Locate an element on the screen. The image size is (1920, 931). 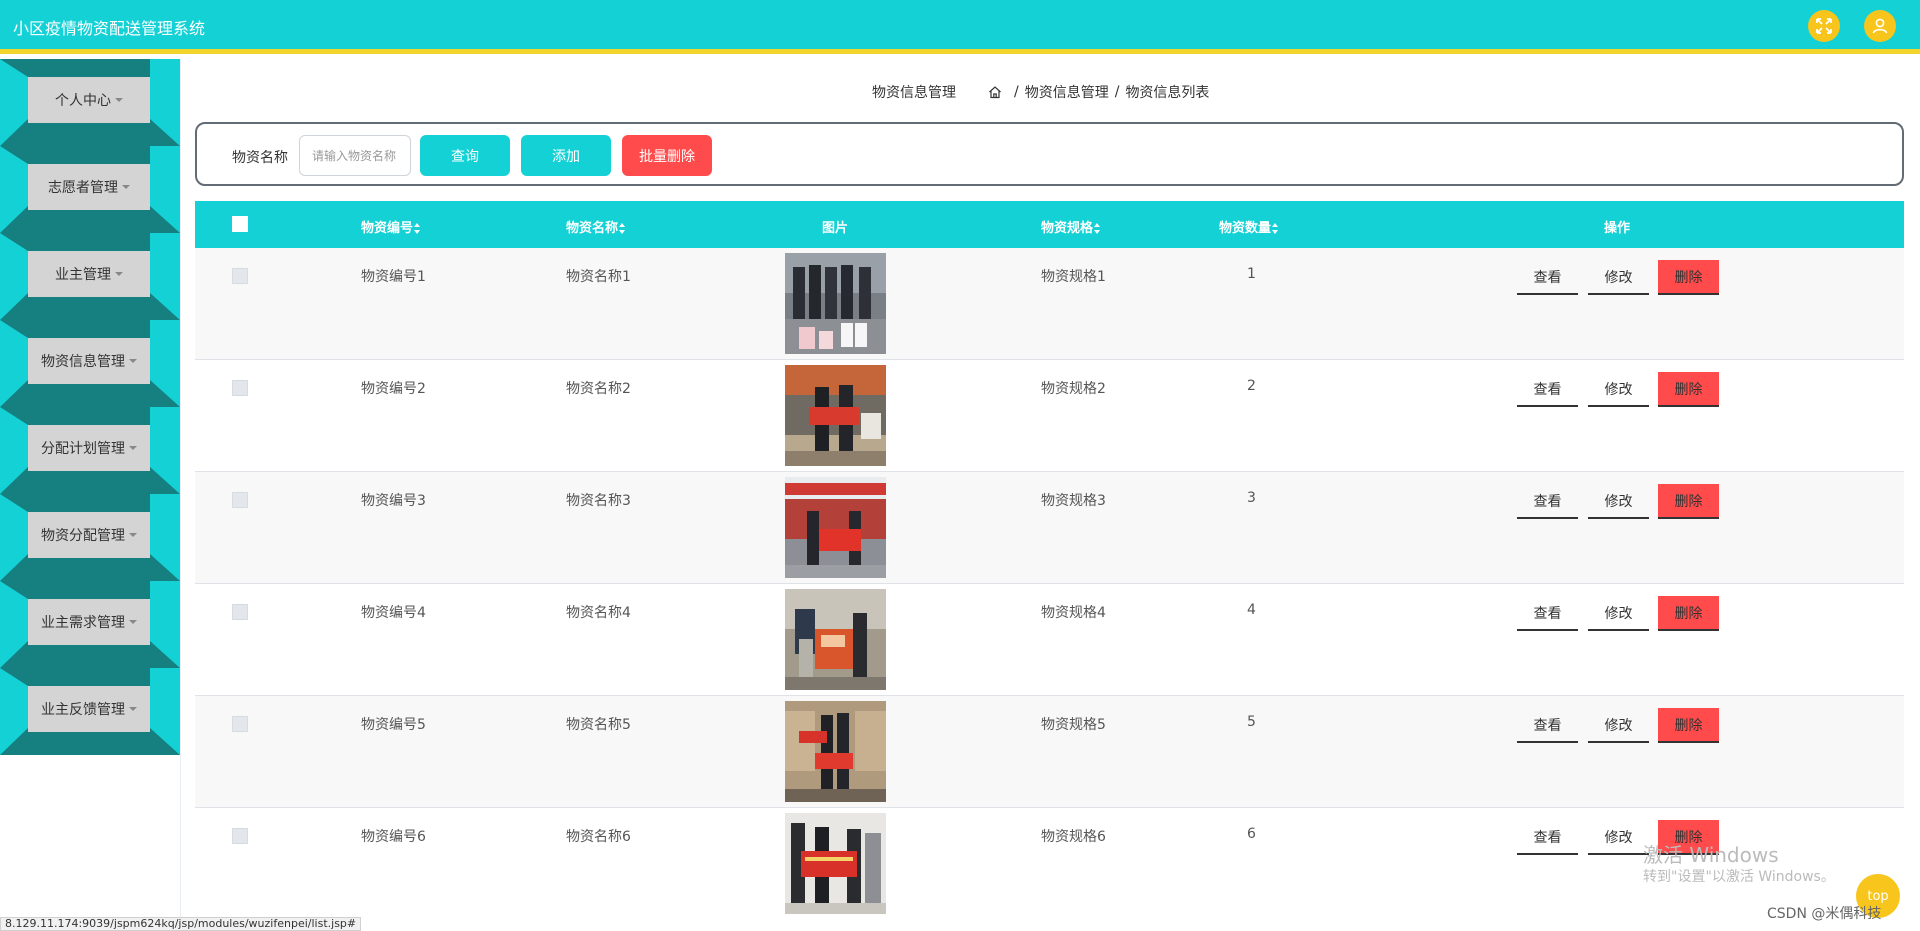
column-header-label: 物资名称 is located at coordinates (592, 228).